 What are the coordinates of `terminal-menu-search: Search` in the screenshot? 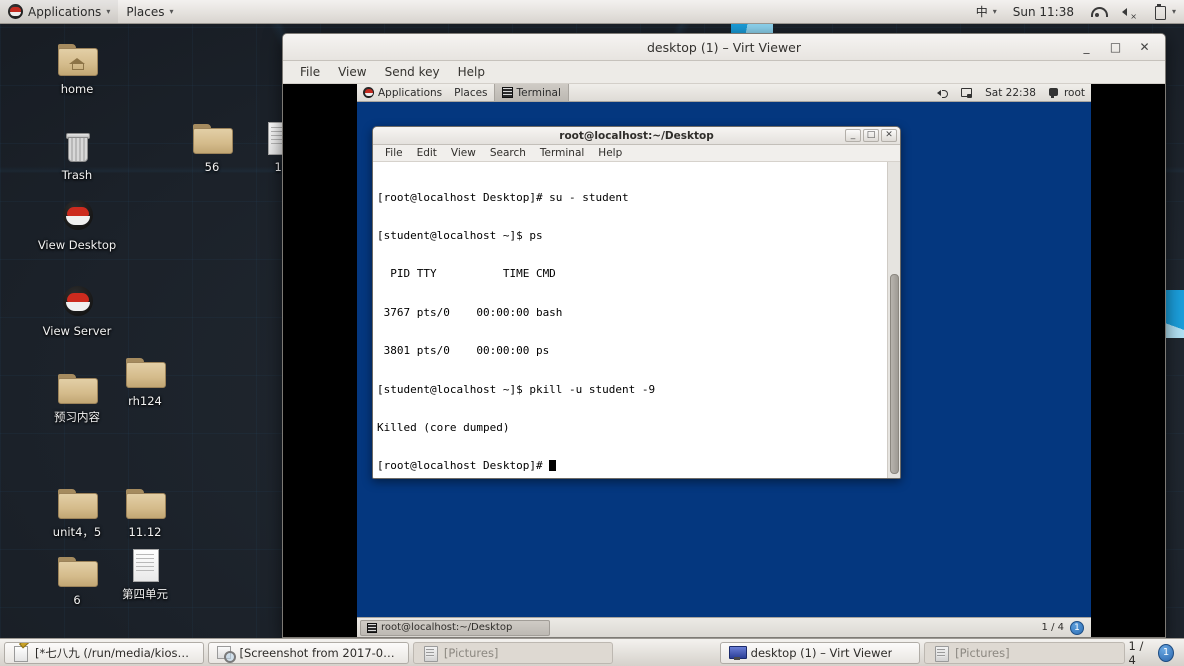 It's located at (508, 153).